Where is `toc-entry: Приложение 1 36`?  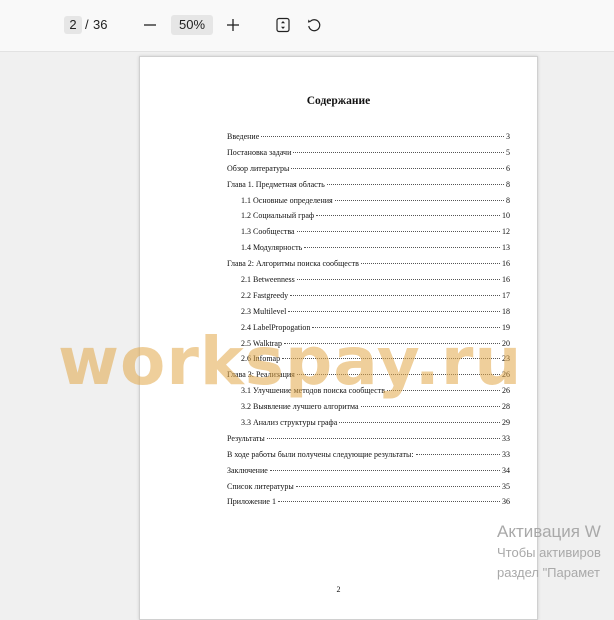
toc-entry: Приложение 1 36 is located at coordinates (368, 502).